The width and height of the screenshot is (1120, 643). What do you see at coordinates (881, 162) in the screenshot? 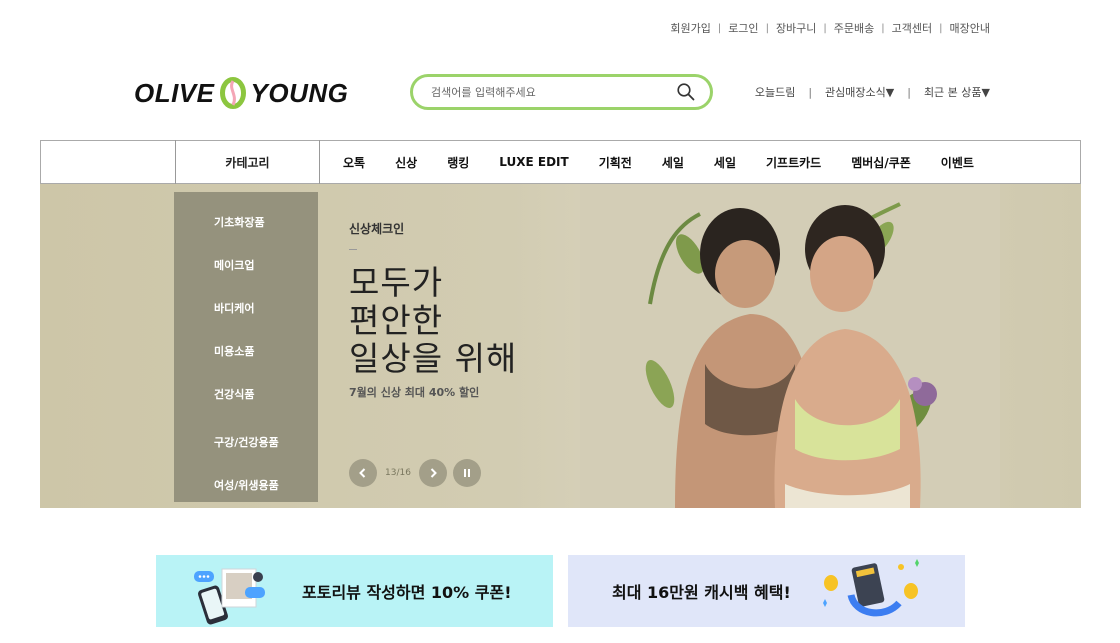
I see `menu-membership-coupon: 멤버십/쿠폰` at bounding box center [881, 162].